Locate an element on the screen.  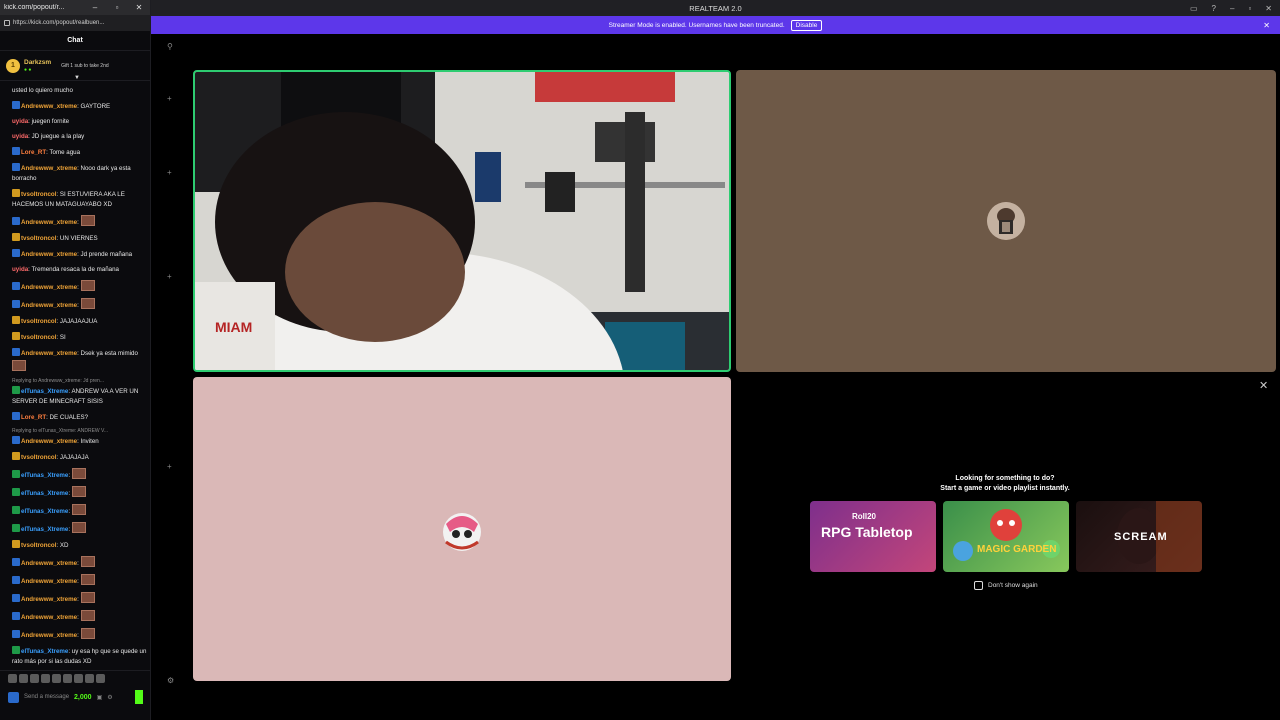
activity-card-rpg-tabletop: Roll20 RPG Tabletop is located at coordinates (873, 536).